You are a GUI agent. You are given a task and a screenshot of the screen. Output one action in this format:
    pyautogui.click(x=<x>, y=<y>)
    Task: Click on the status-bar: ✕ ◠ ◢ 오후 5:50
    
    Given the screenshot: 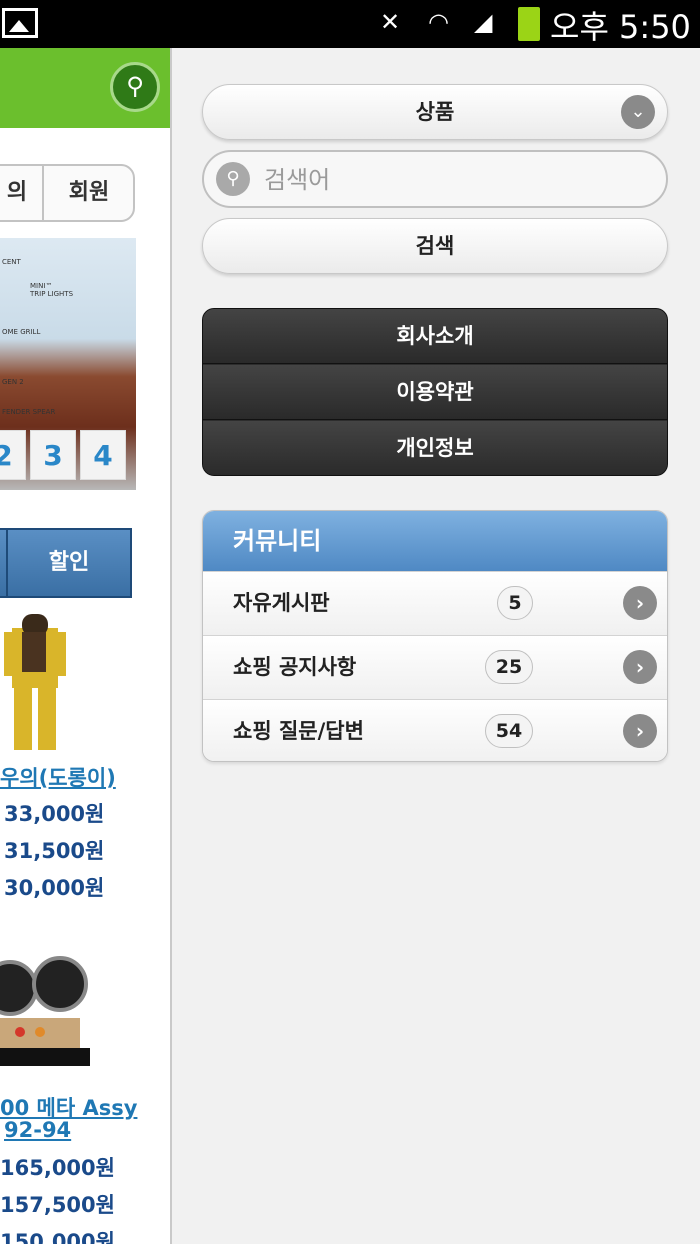 What is the action you would take?
    pyautogui.click(x=350, y=24)
    